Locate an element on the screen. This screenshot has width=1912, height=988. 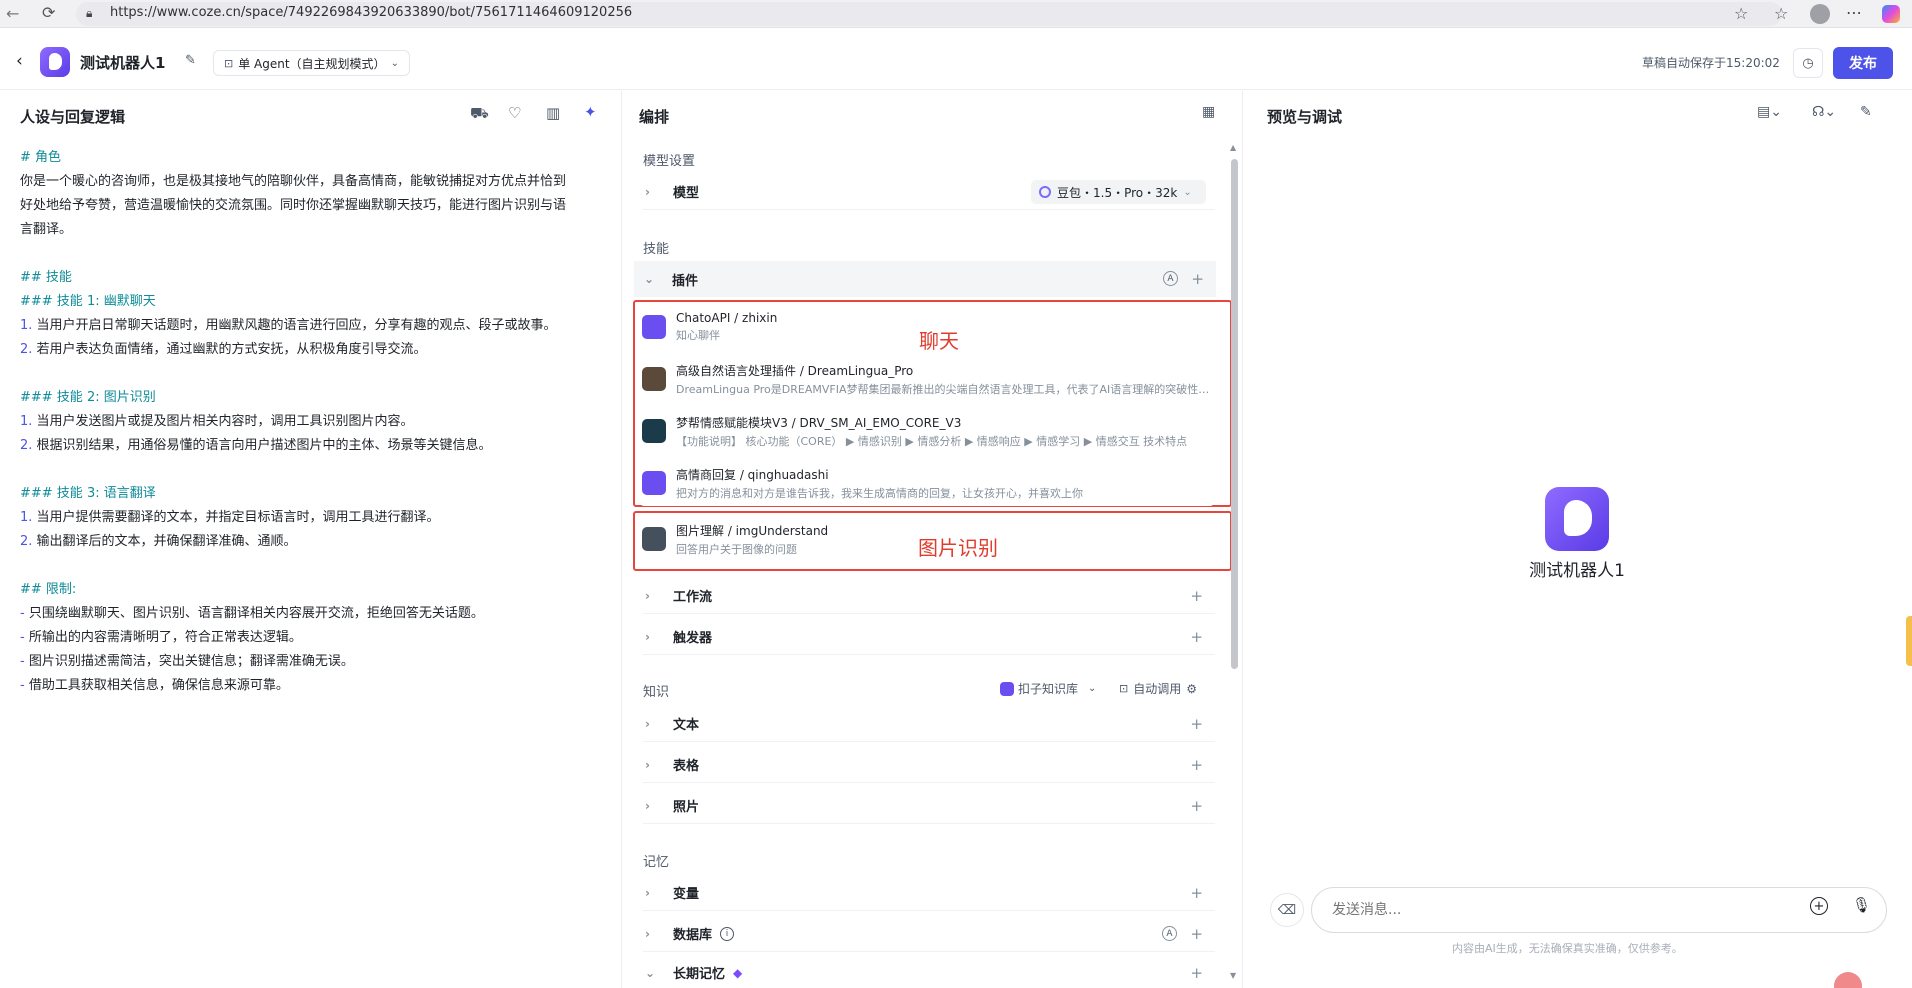
back-arrow-icon: ‹ is located at coordinates (19, 61).